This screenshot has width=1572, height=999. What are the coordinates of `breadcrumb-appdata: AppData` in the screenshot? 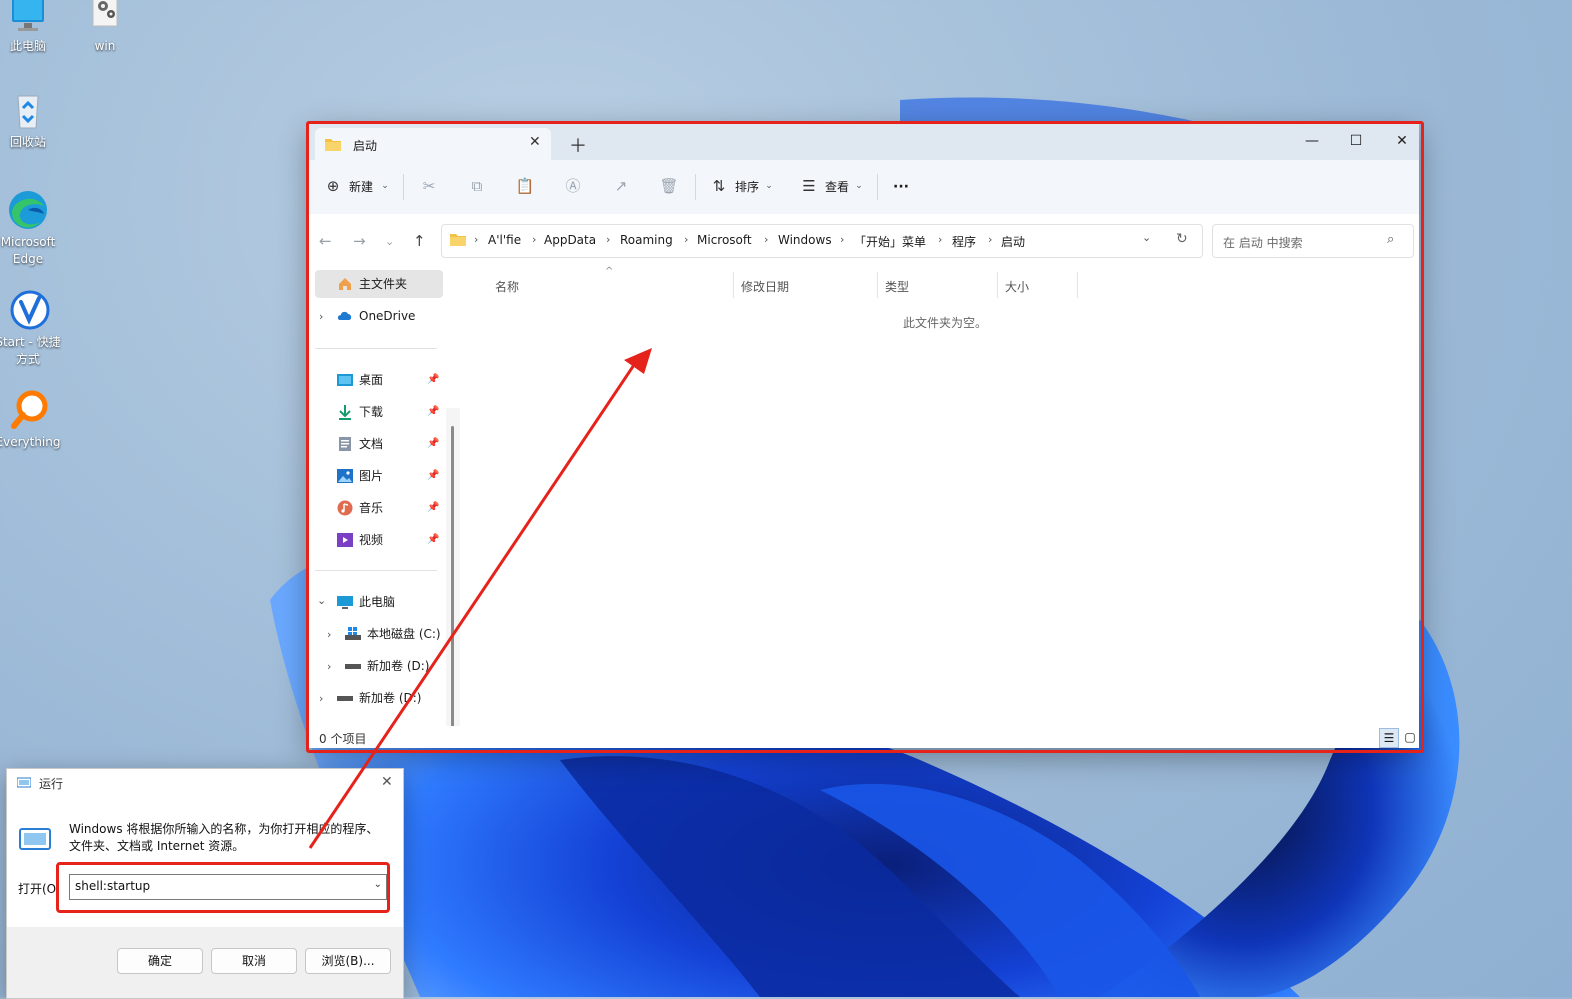 It's located at (570, 240).